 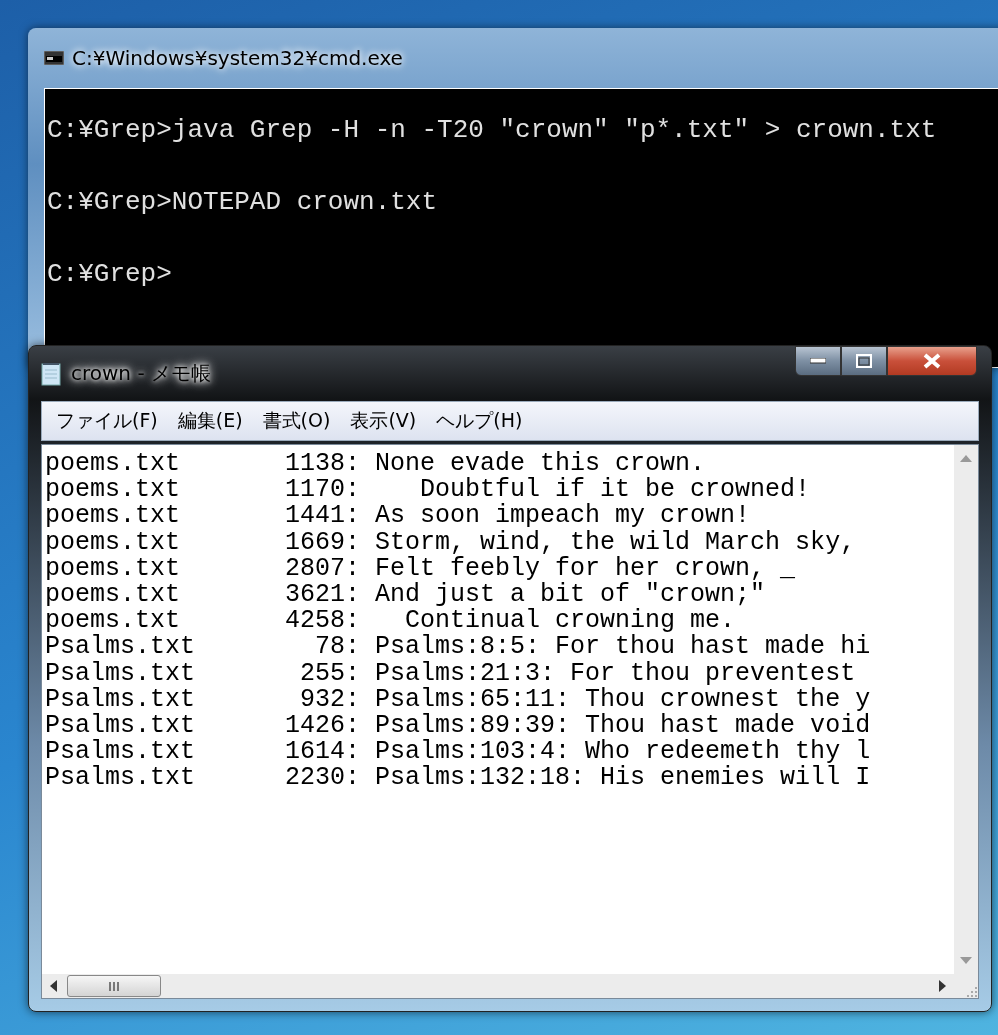 What do you see at coordinates (107, 421) in the screenshot?
I see `menu-item: ファイル(F)` at bounding box center [107, 421].